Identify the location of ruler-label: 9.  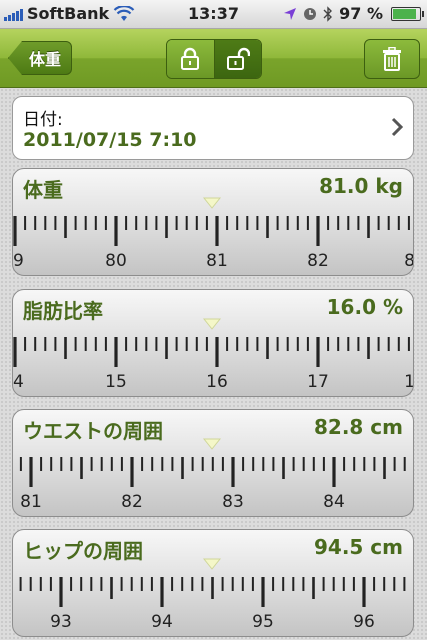
(18, 261).